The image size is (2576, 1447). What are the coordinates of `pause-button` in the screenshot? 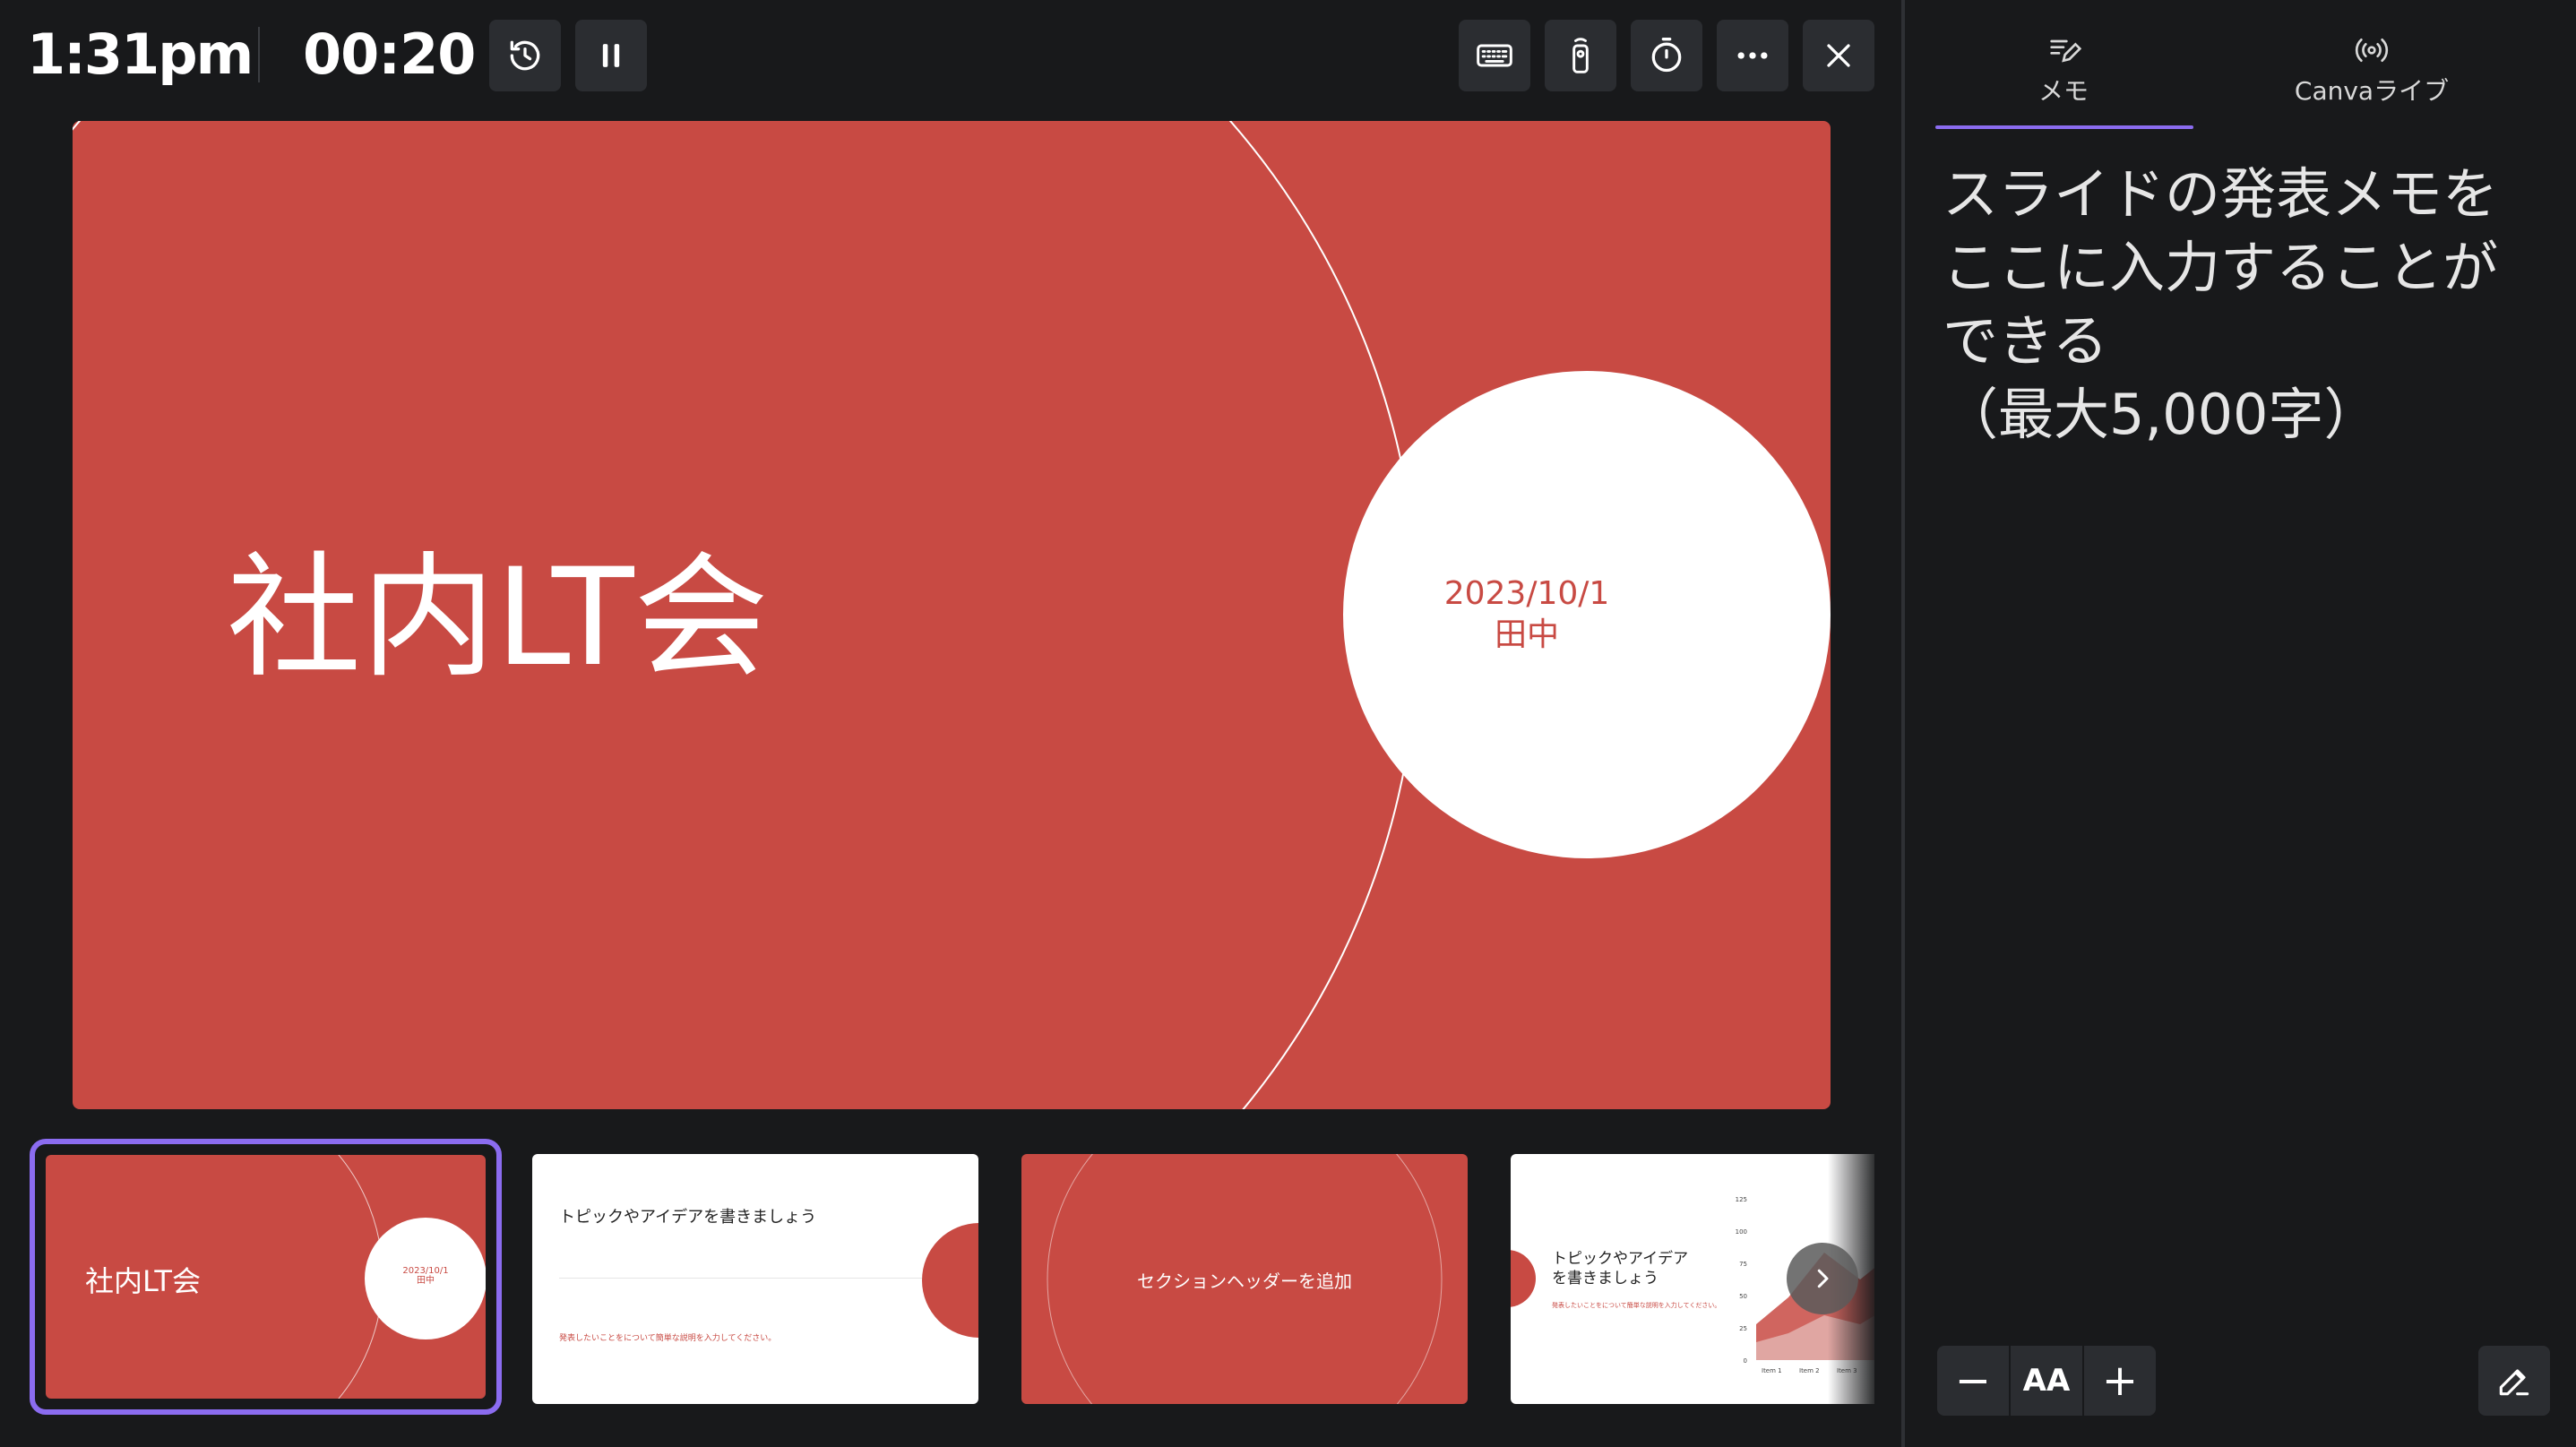 It's located at (611, 56).